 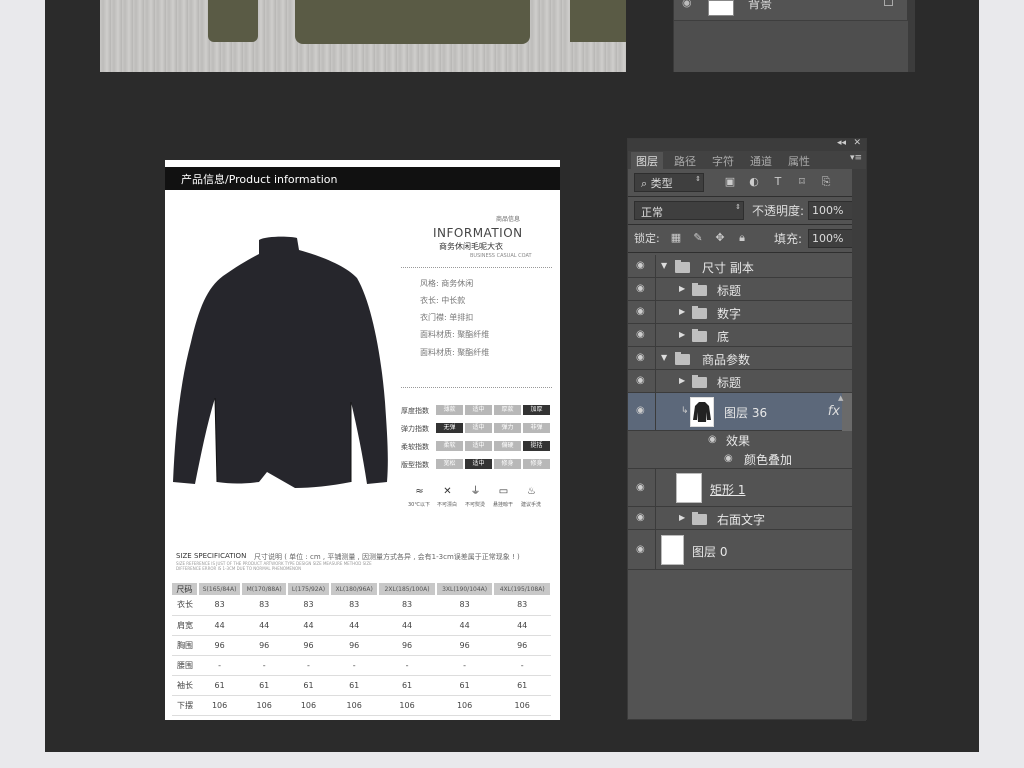 What do you see at coordinates (647, 160) in the screenshot?
I see `tab-layers: 图层` at bounding box center [647, 160].